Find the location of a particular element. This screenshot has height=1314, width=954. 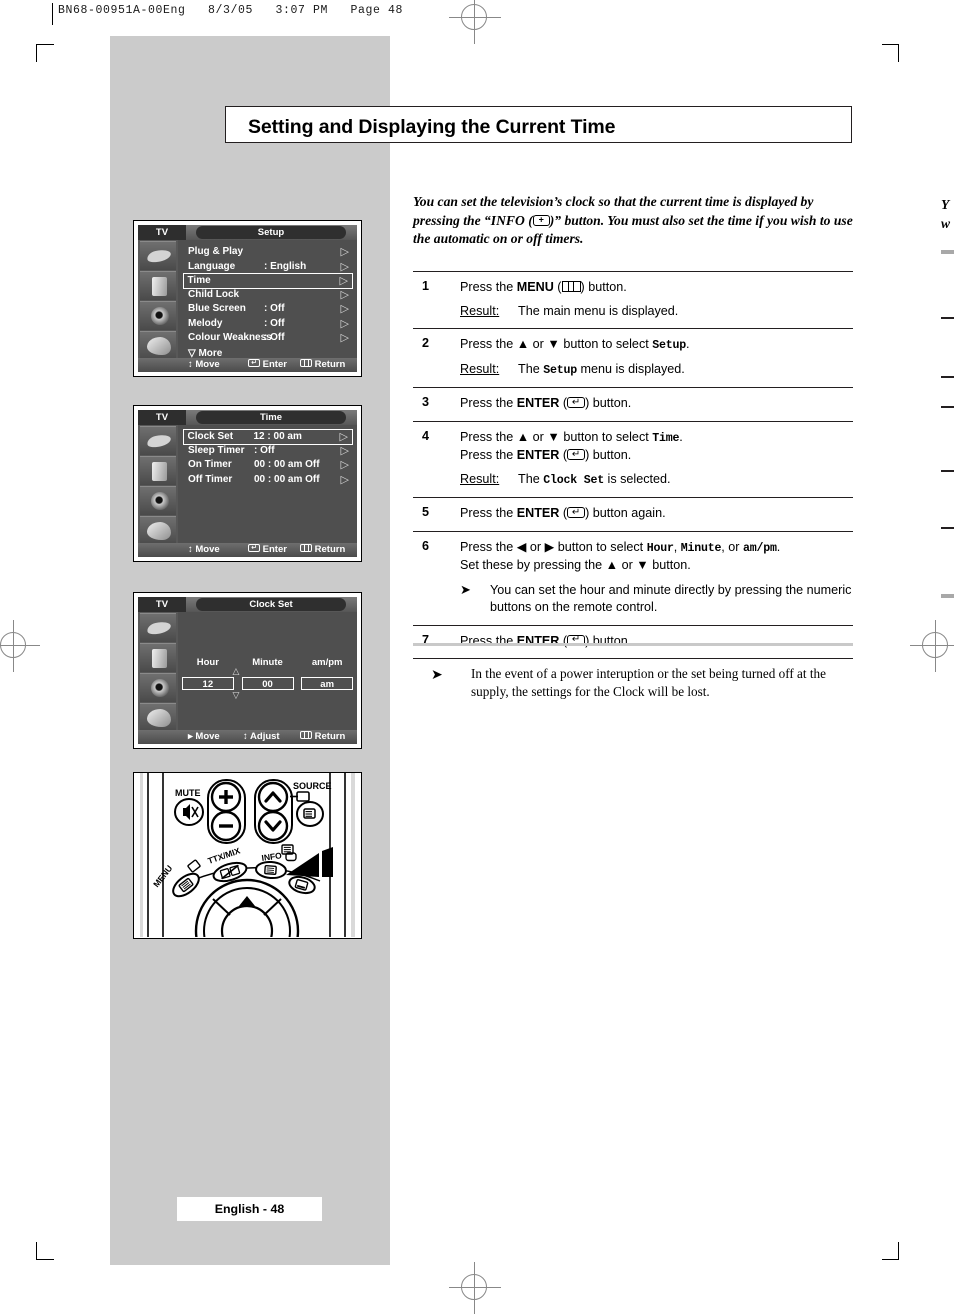

osd-setup-tv-label: TV is located at coordinates (162, 232).